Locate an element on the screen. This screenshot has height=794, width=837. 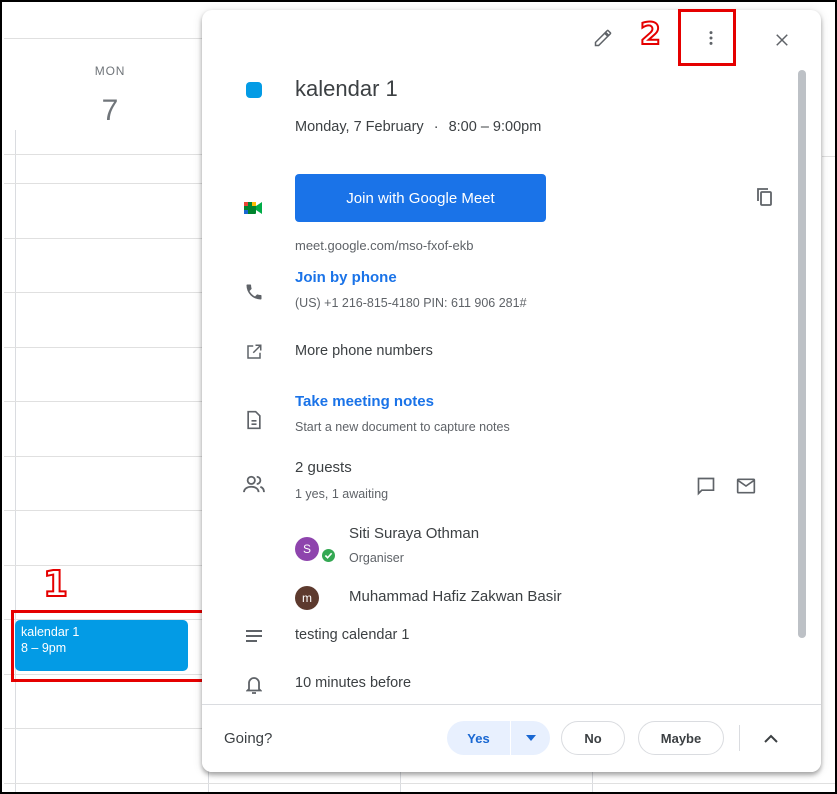
close-icon is located at coordinates (782, 40).